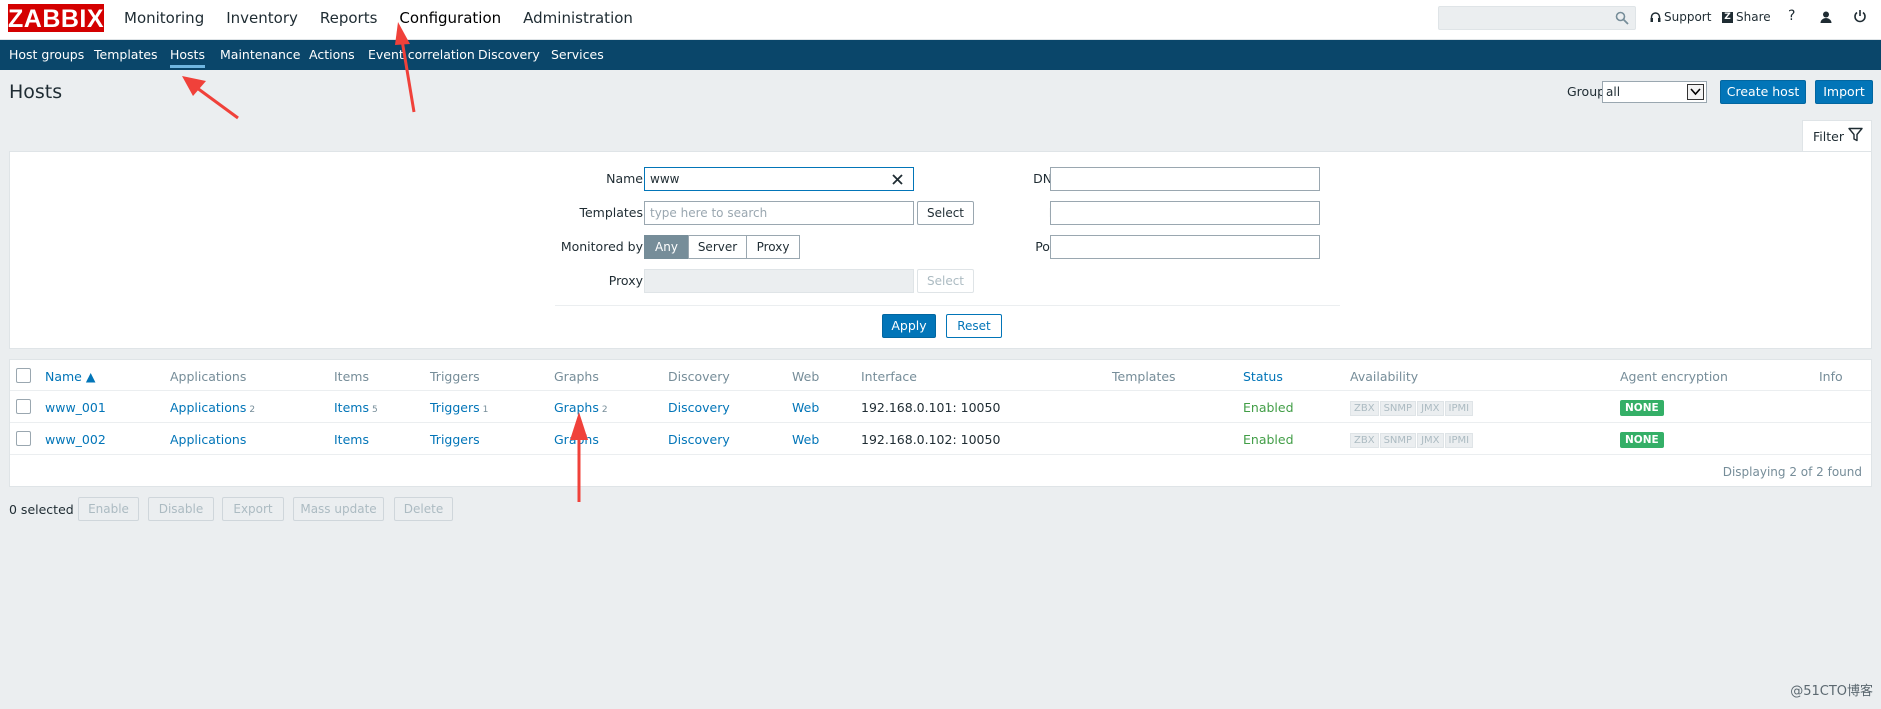  Describe the element at coordinates (604, 410) in the screenshot. I see `graphs-count: 2` at that location.